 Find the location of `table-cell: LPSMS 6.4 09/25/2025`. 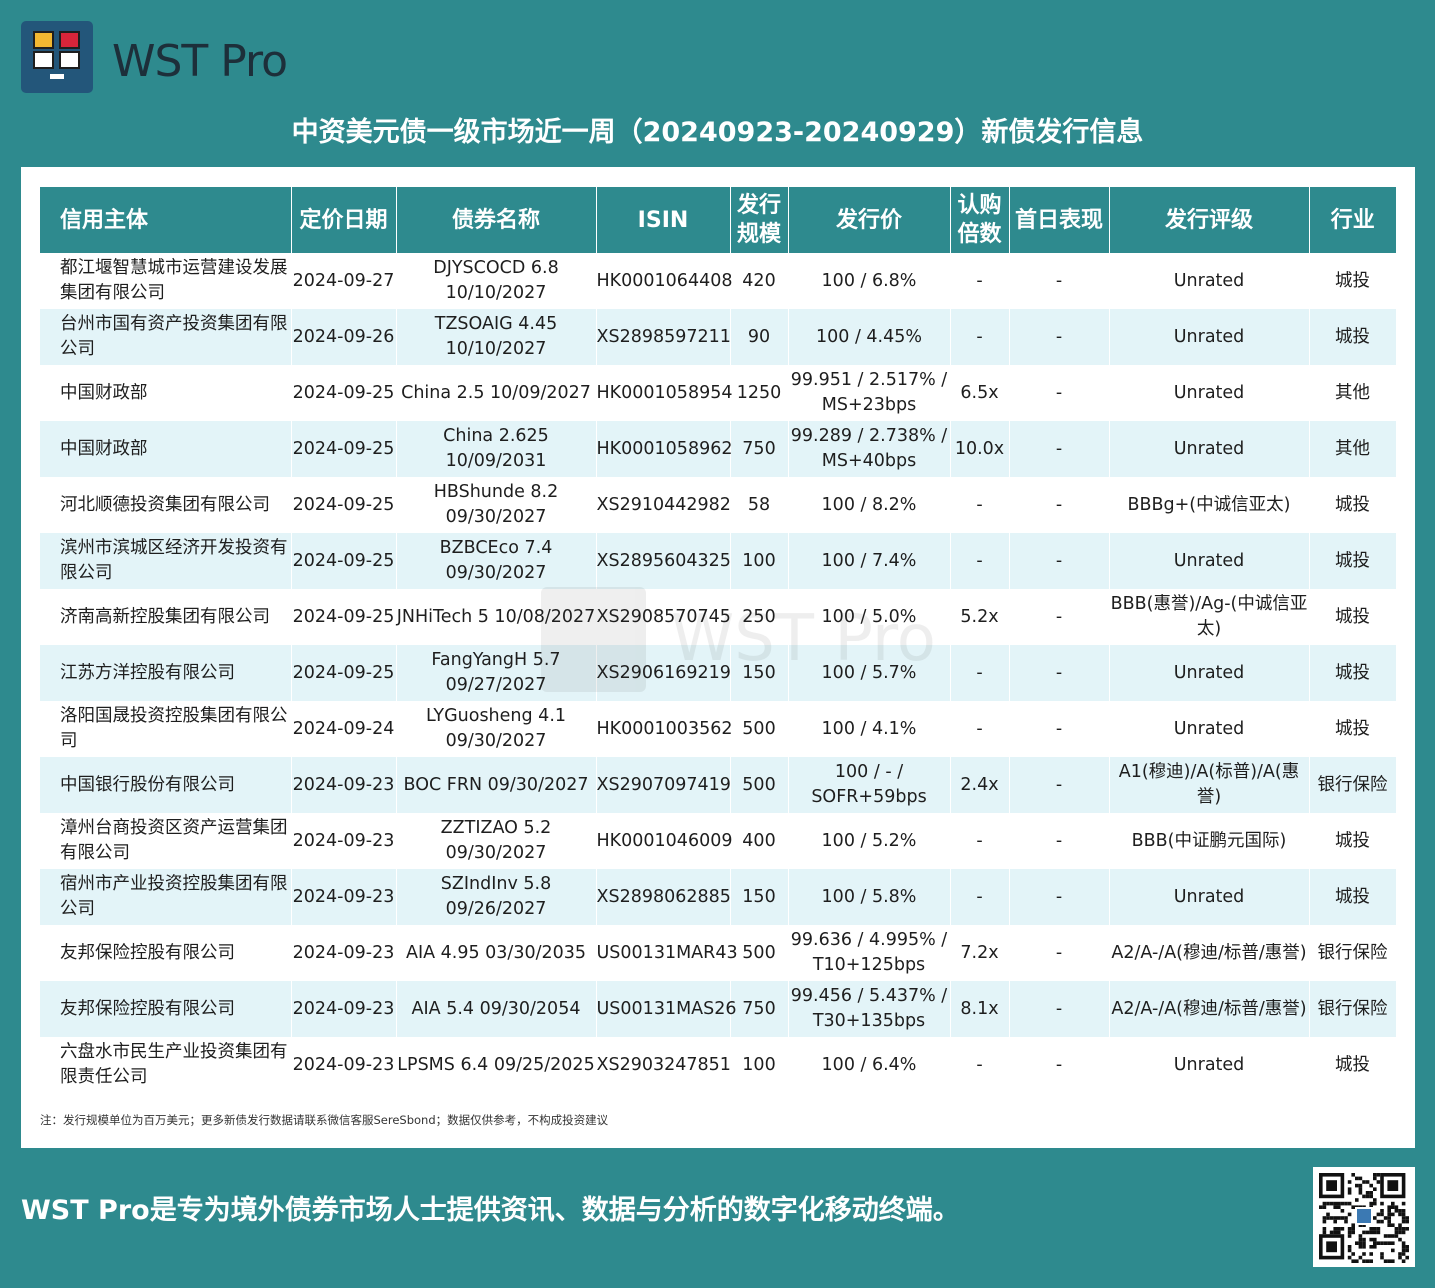

table-cell: LPSMS 6.4 09/25/2025 is located at coordinates (496, 1065).